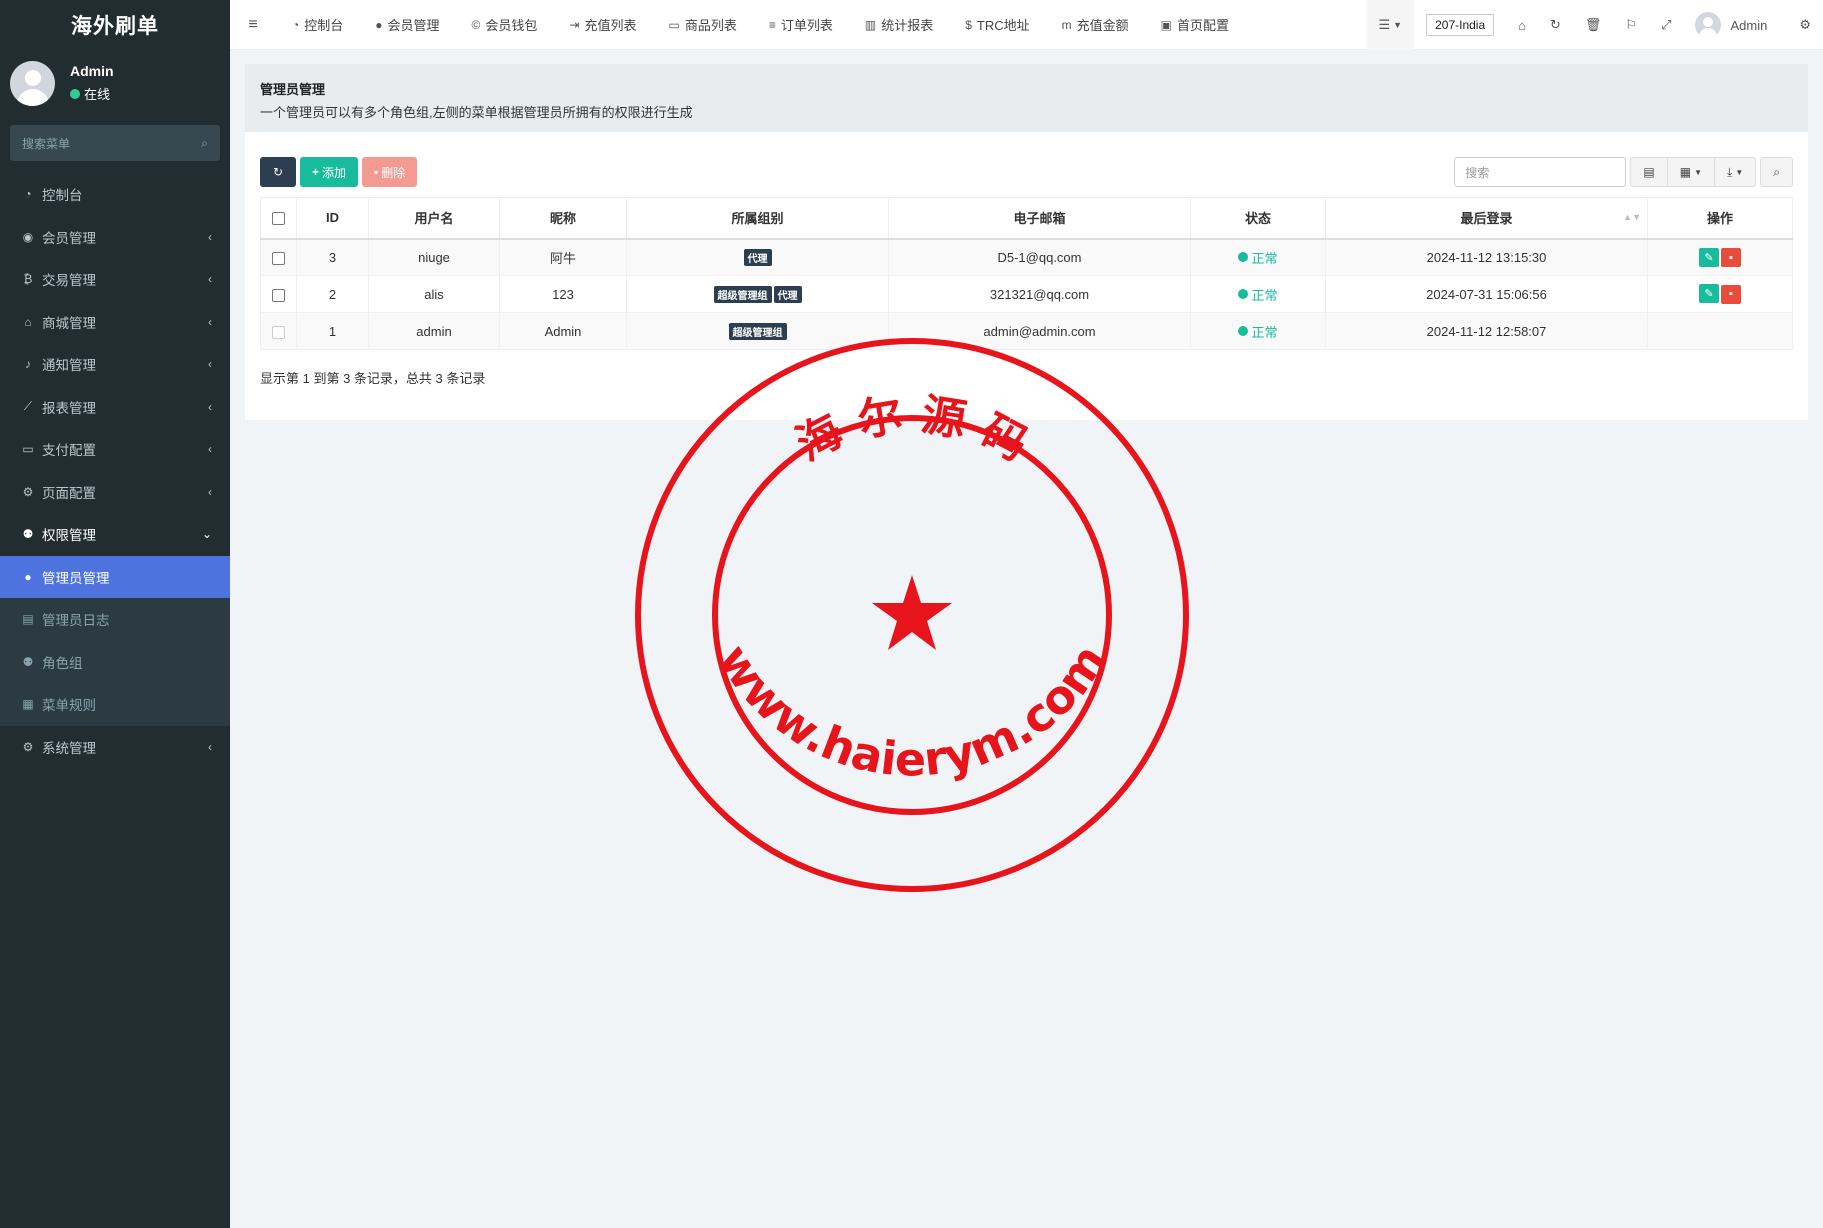 The image size is (1823, 1228). What do you see at coordinates (1460, 25) in the screenshot?
I see `site-select: 207-India` at bounding box center [1460, 25].